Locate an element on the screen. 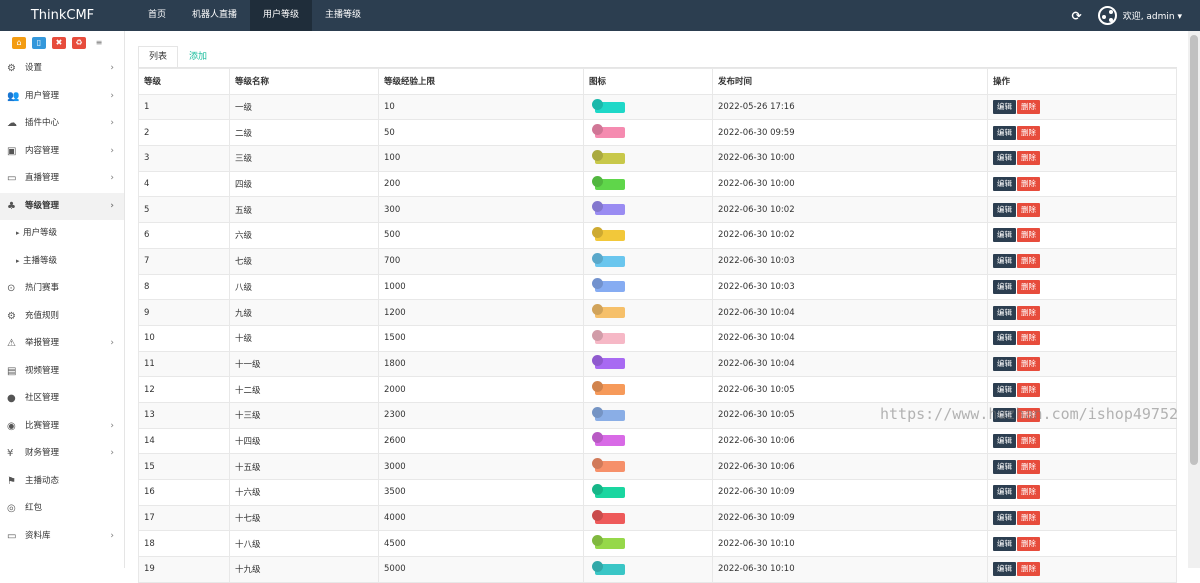  cell-time: 2022-06-30 10:10 is located at coordinates (850, 544).